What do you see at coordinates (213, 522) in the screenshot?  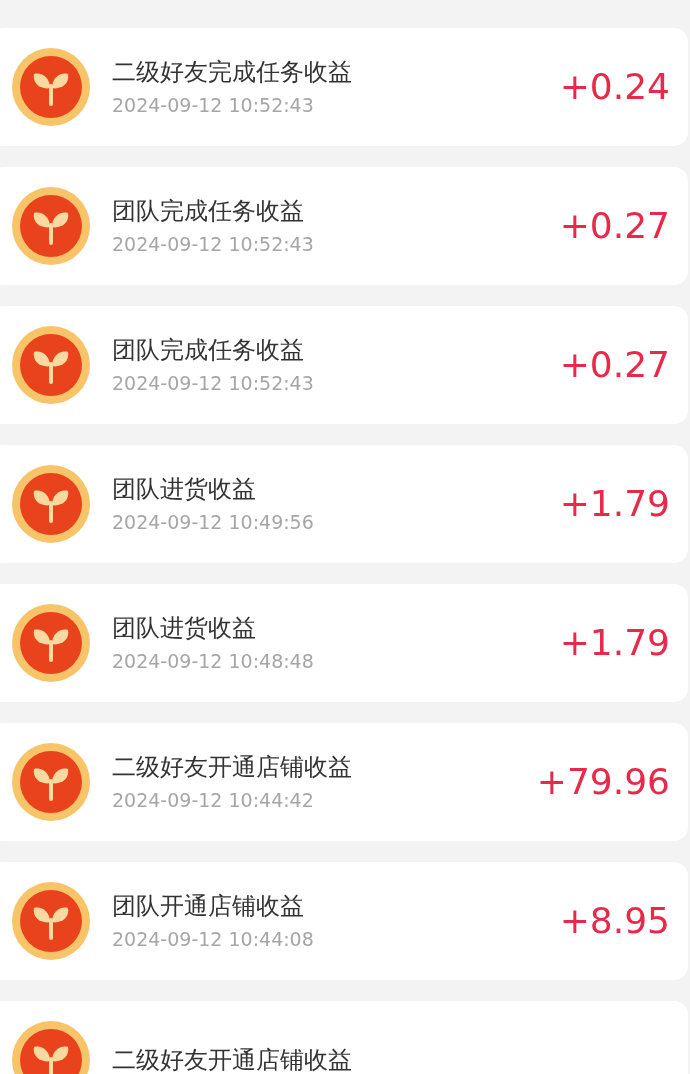 I see `record-time: 2024-09-12 10:49:56` at bounding box center [213, 522].